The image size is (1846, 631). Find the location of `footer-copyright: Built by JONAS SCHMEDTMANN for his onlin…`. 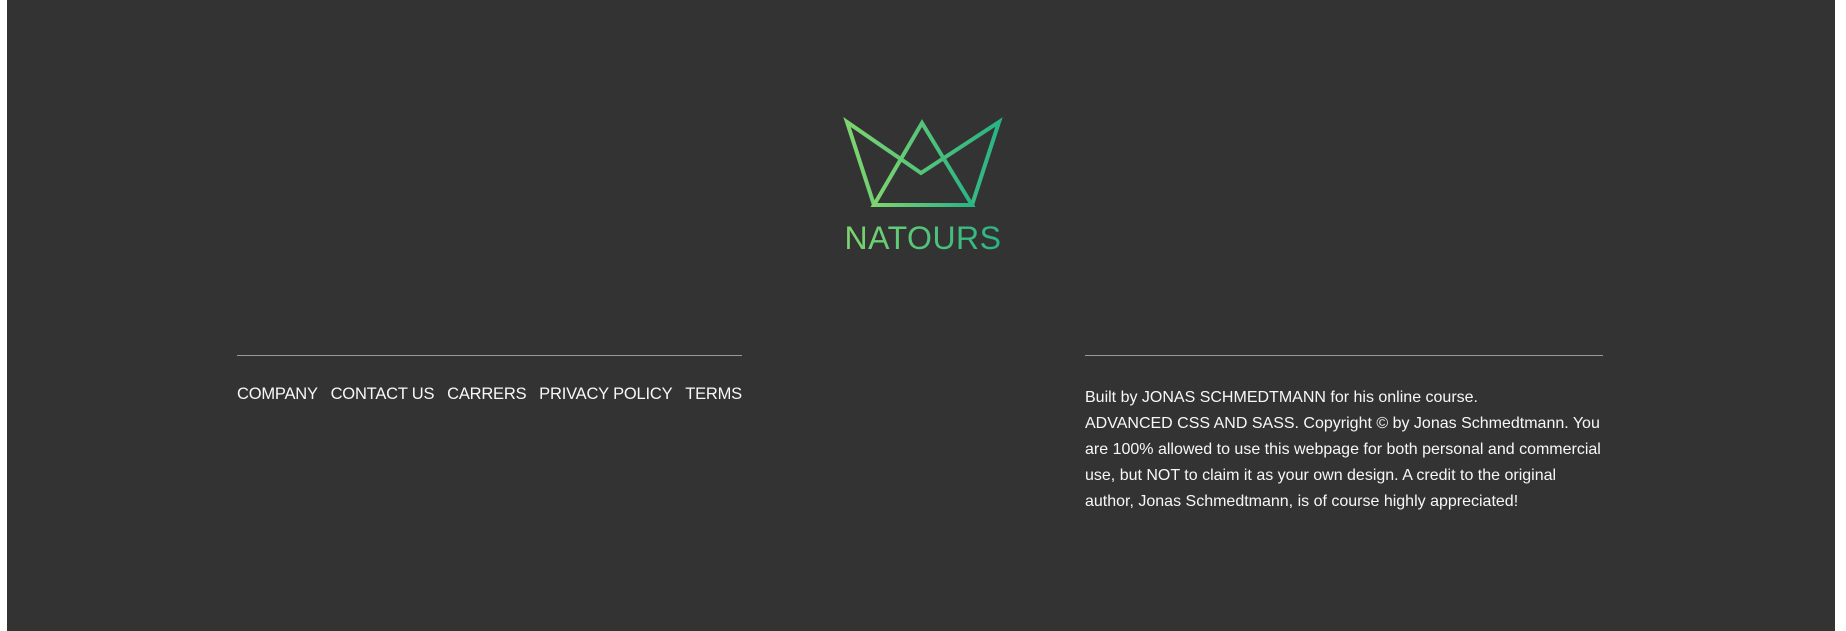

footer-copyright: Built by JONAS SCHMEDTMANN for his onlin… is located at coordinates (1344, 435).